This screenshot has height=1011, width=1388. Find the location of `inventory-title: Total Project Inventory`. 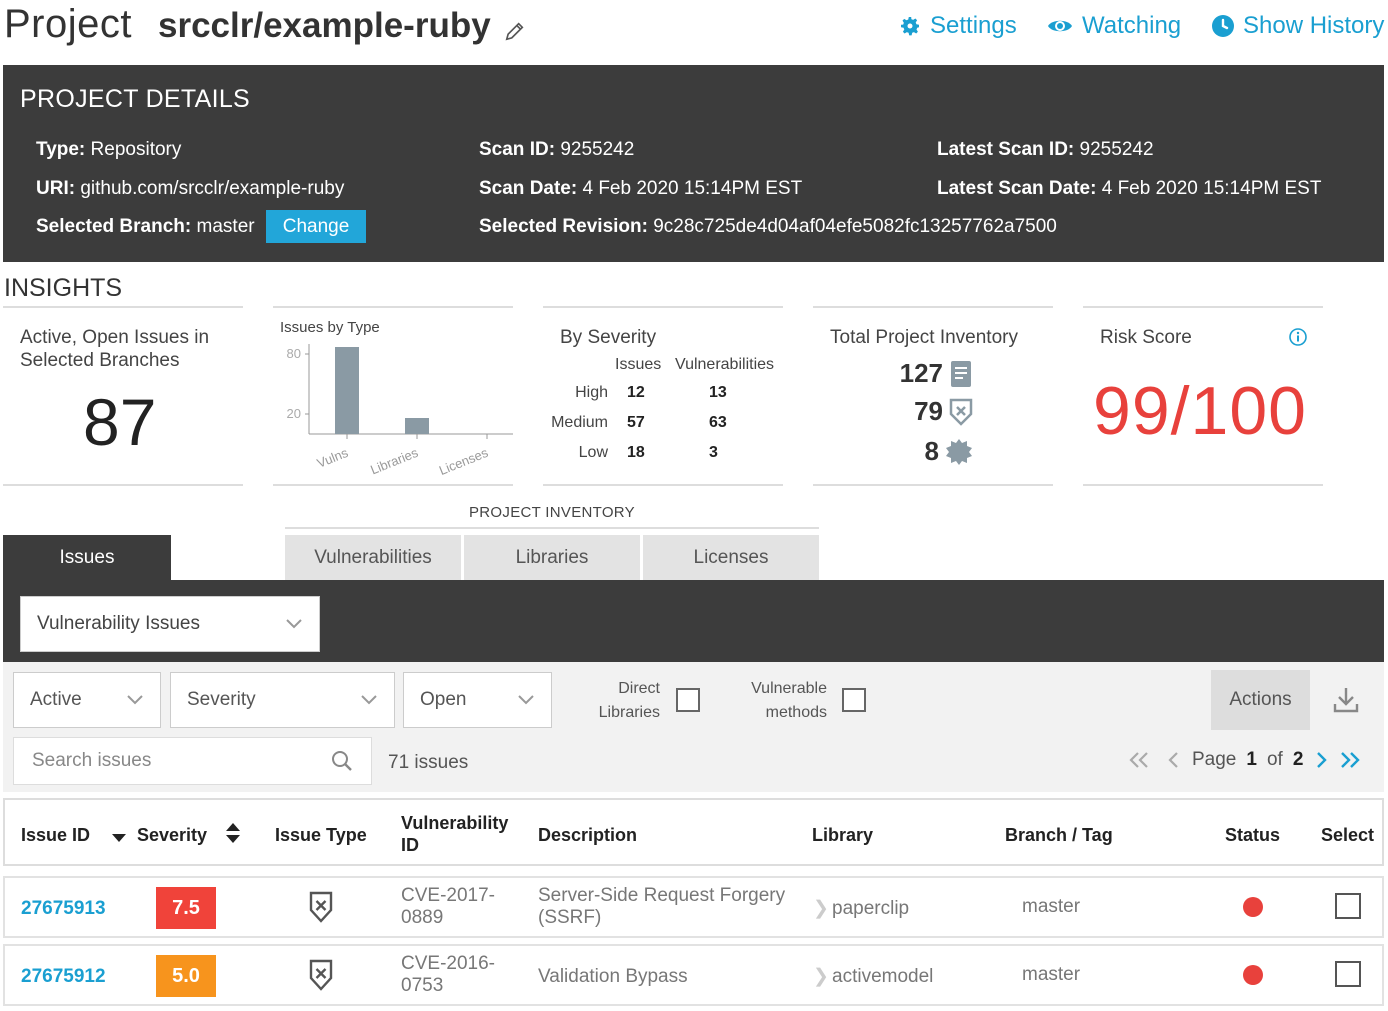

inventory-title: Total Project Inventory is located at coordinates (924, 337).